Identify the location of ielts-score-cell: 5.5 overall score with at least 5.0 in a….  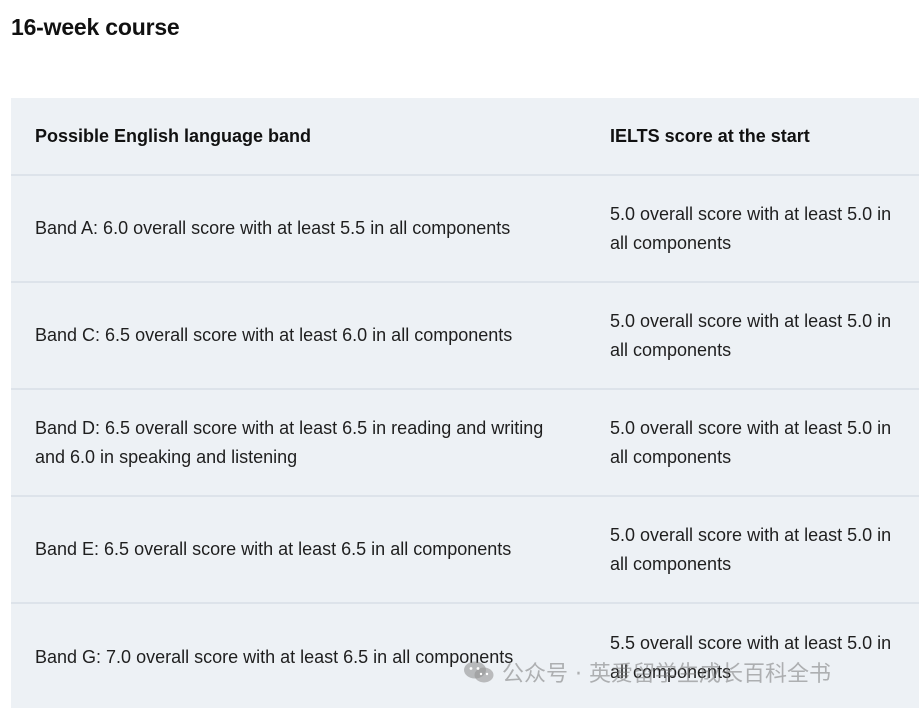
(751, 657).